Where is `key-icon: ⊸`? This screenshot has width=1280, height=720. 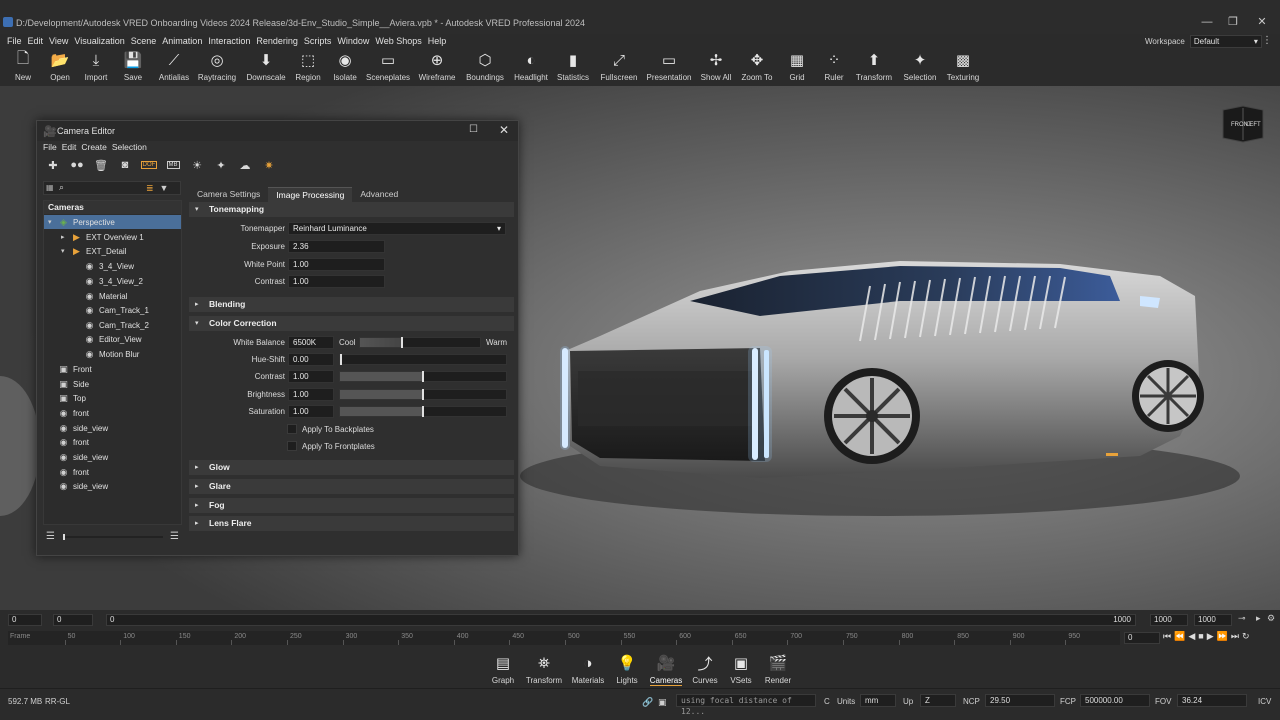 key-icon: ⊸ is located at coordinates (1242, 618).